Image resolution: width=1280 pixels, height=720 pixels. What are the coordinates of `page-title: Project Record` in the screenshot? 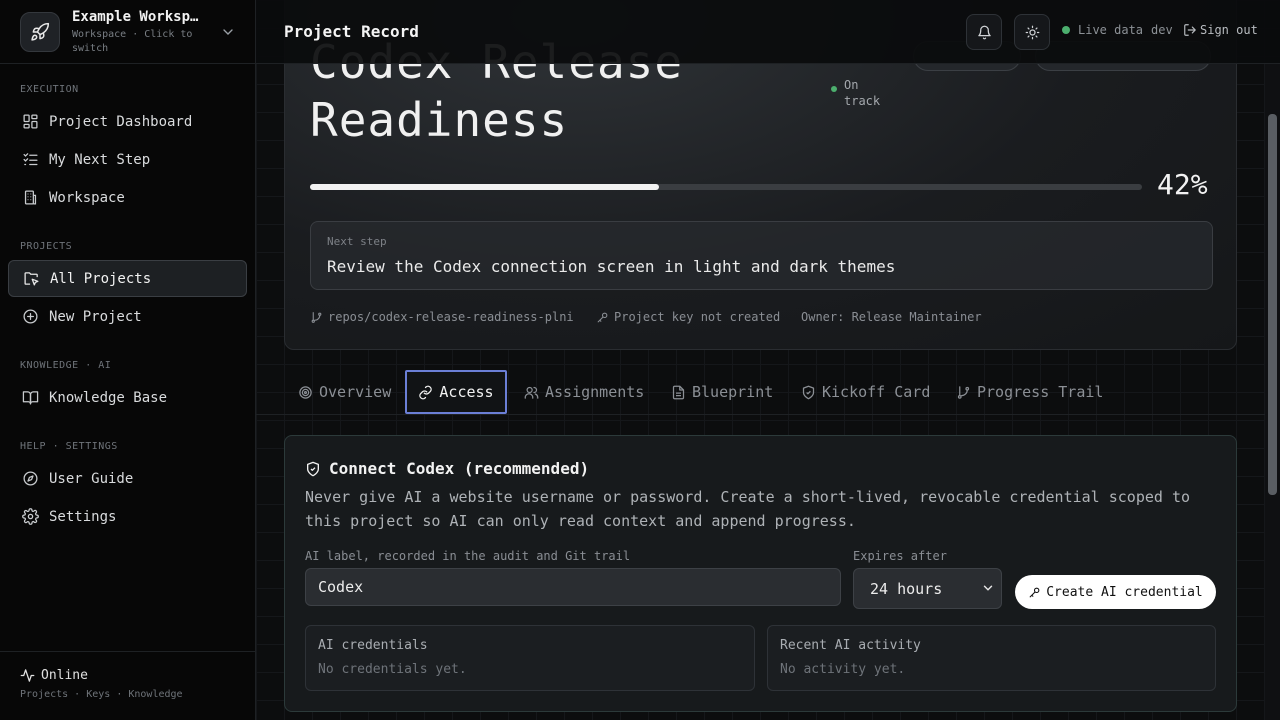 It's located at (351, 31).